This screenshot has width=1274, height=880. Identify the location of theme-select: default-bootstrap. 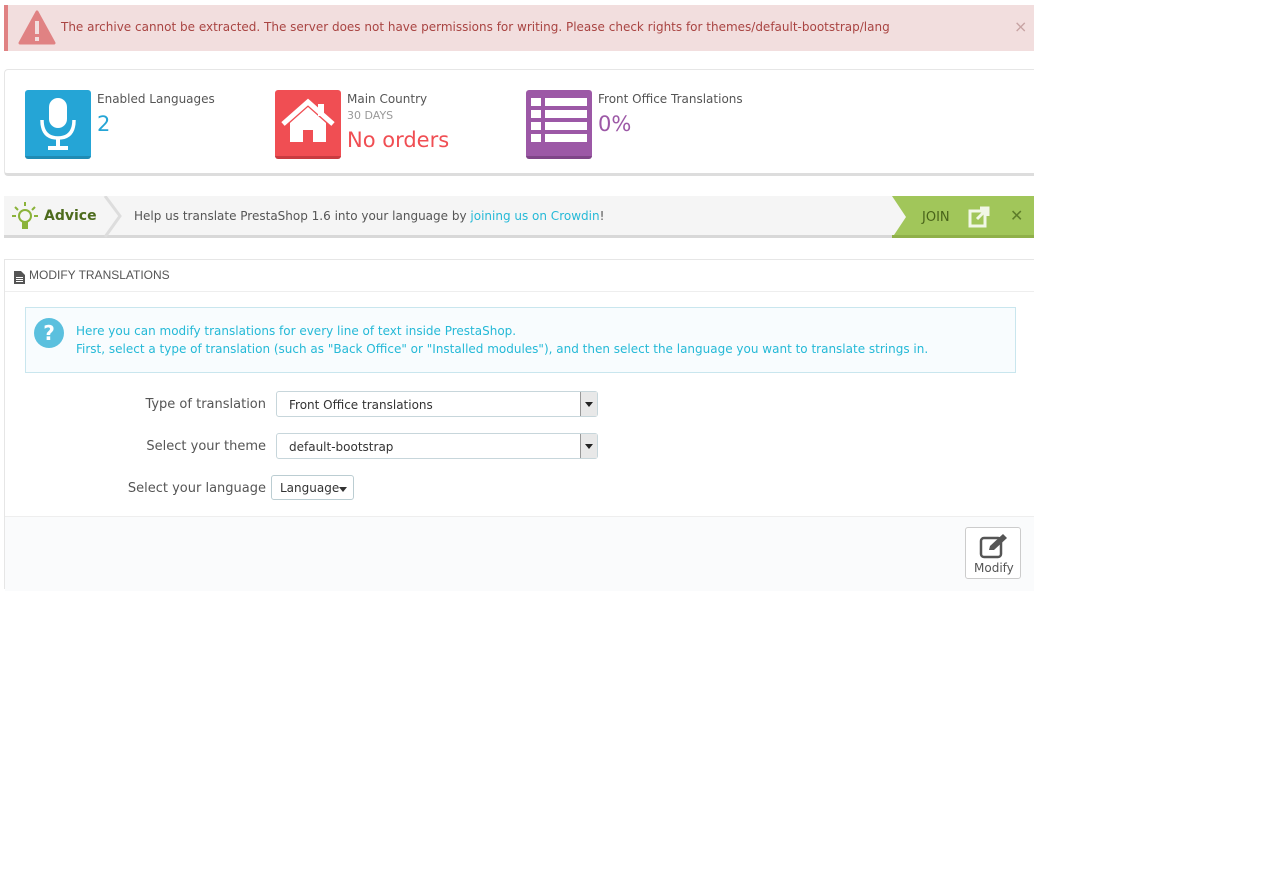
(437, 446).